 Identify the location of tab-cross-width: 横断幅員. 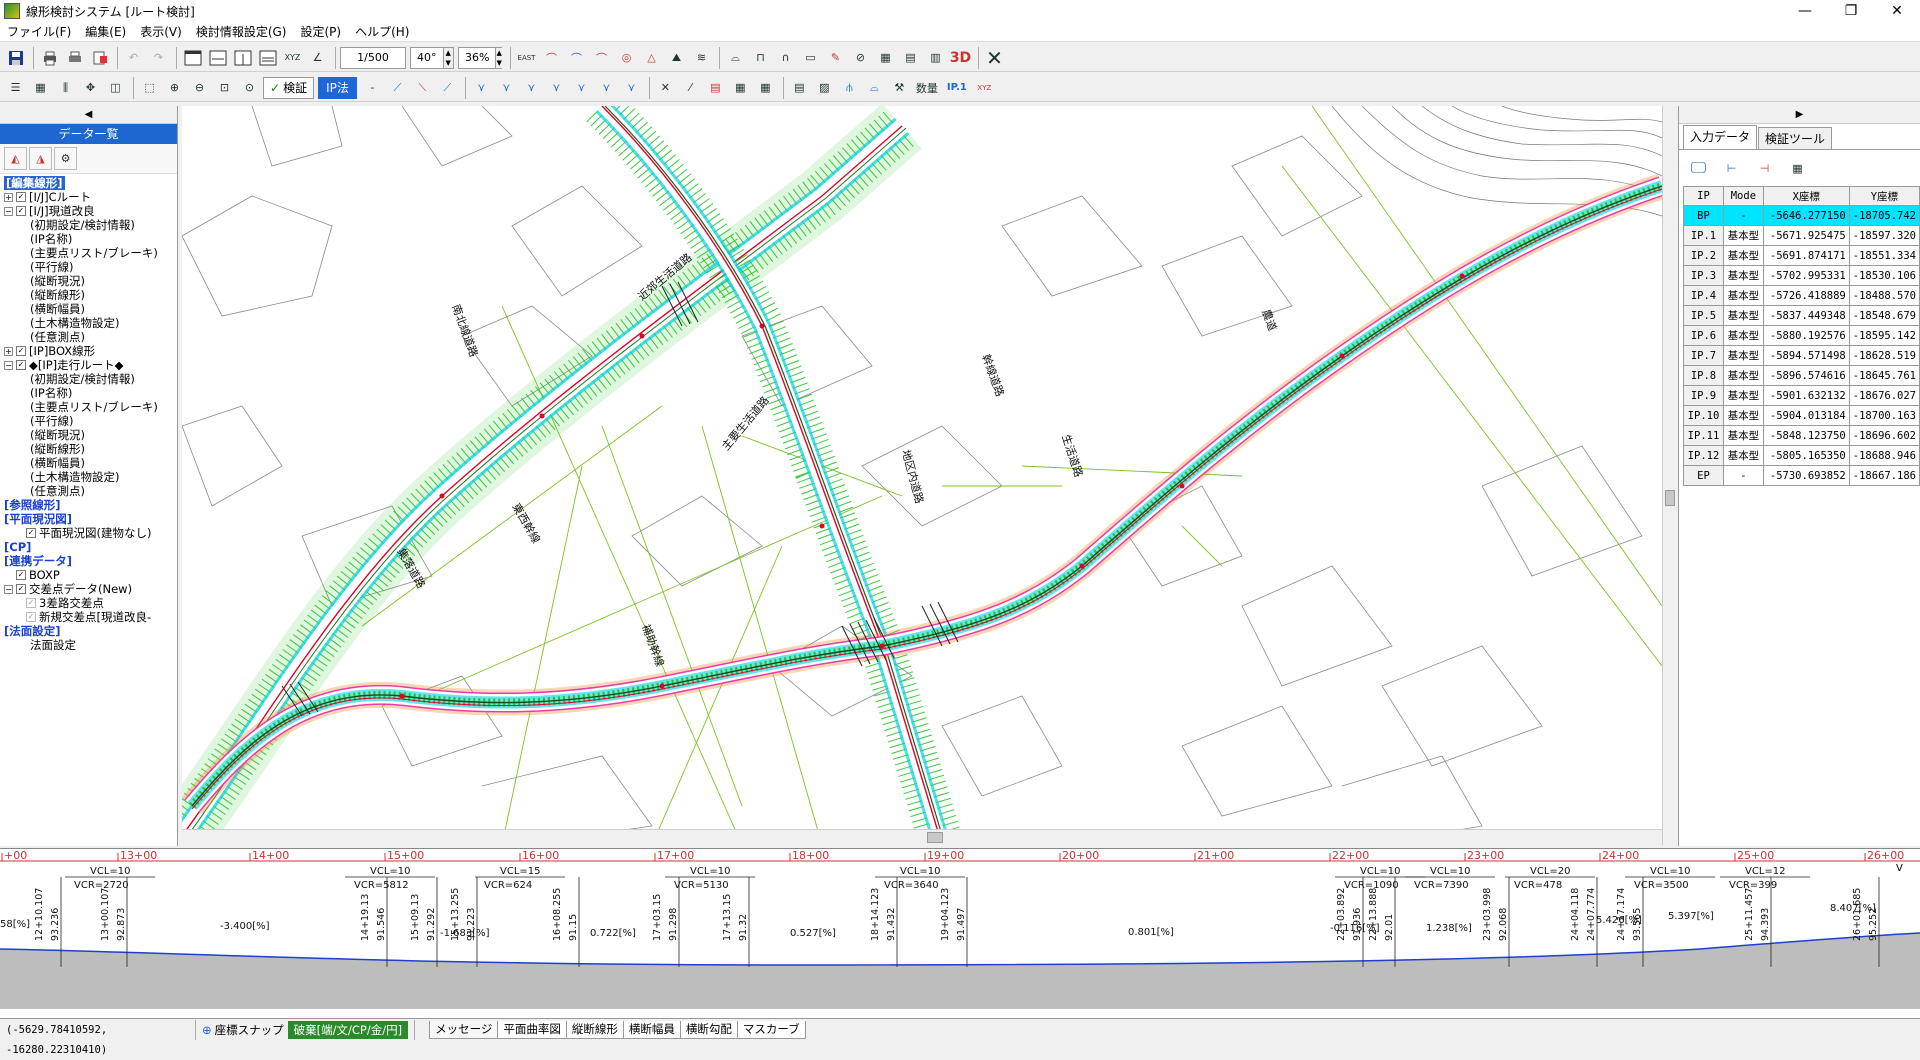
(651, 1029).